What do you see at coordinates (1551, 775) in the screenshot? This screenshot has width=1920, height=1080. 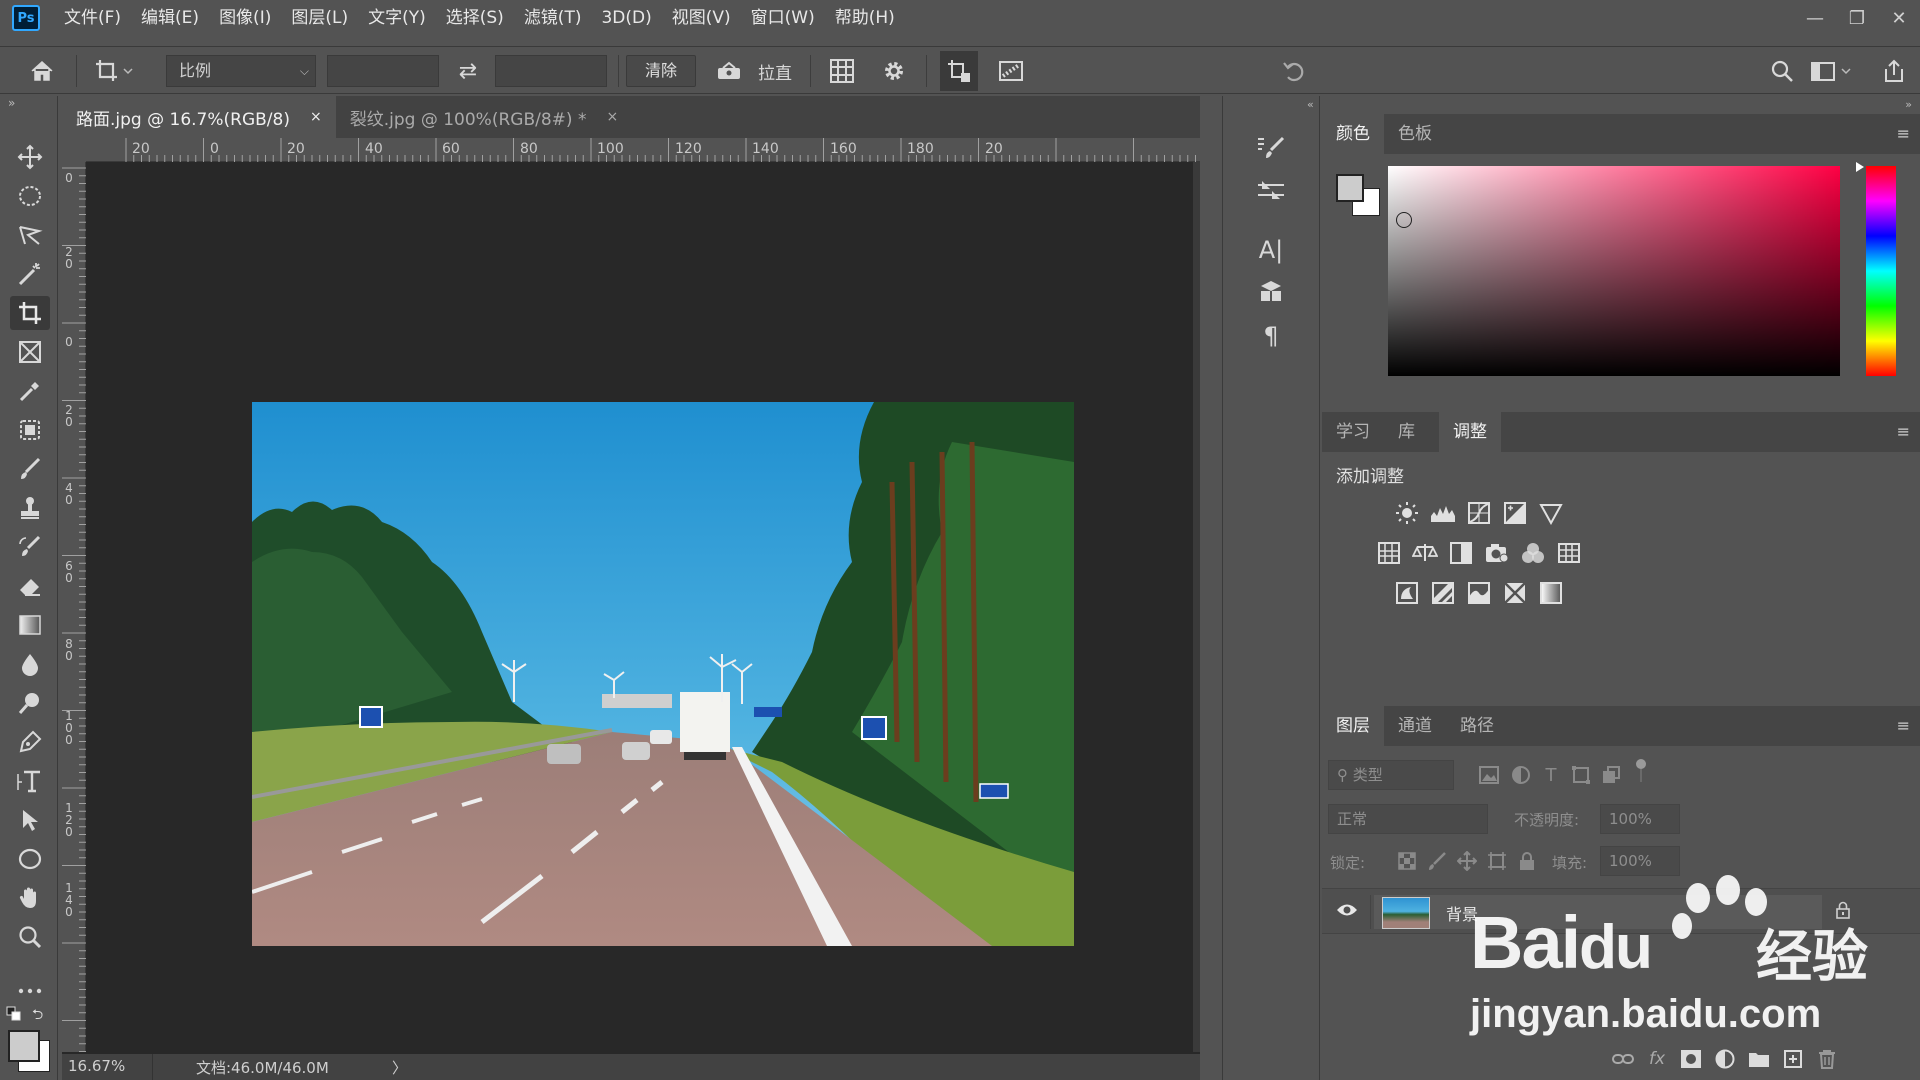 I see `filter-type-icon: T` at bounding box center [1551, 775].